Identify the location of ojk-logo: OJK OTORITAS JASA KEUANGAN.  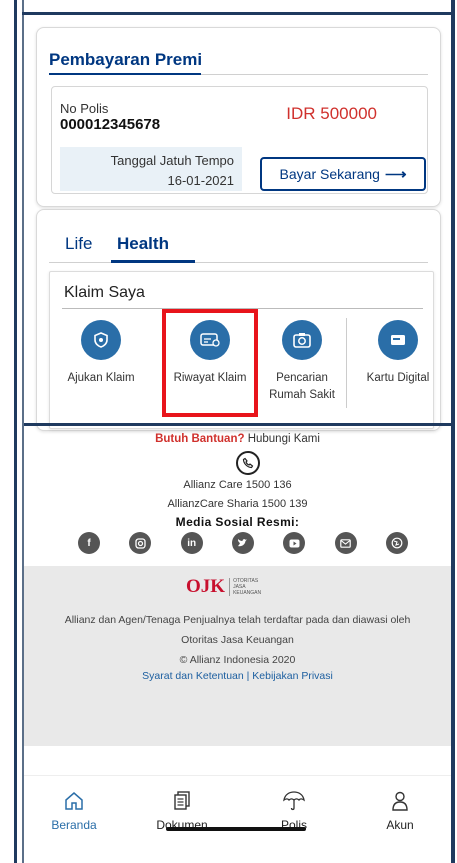
(223, 587).